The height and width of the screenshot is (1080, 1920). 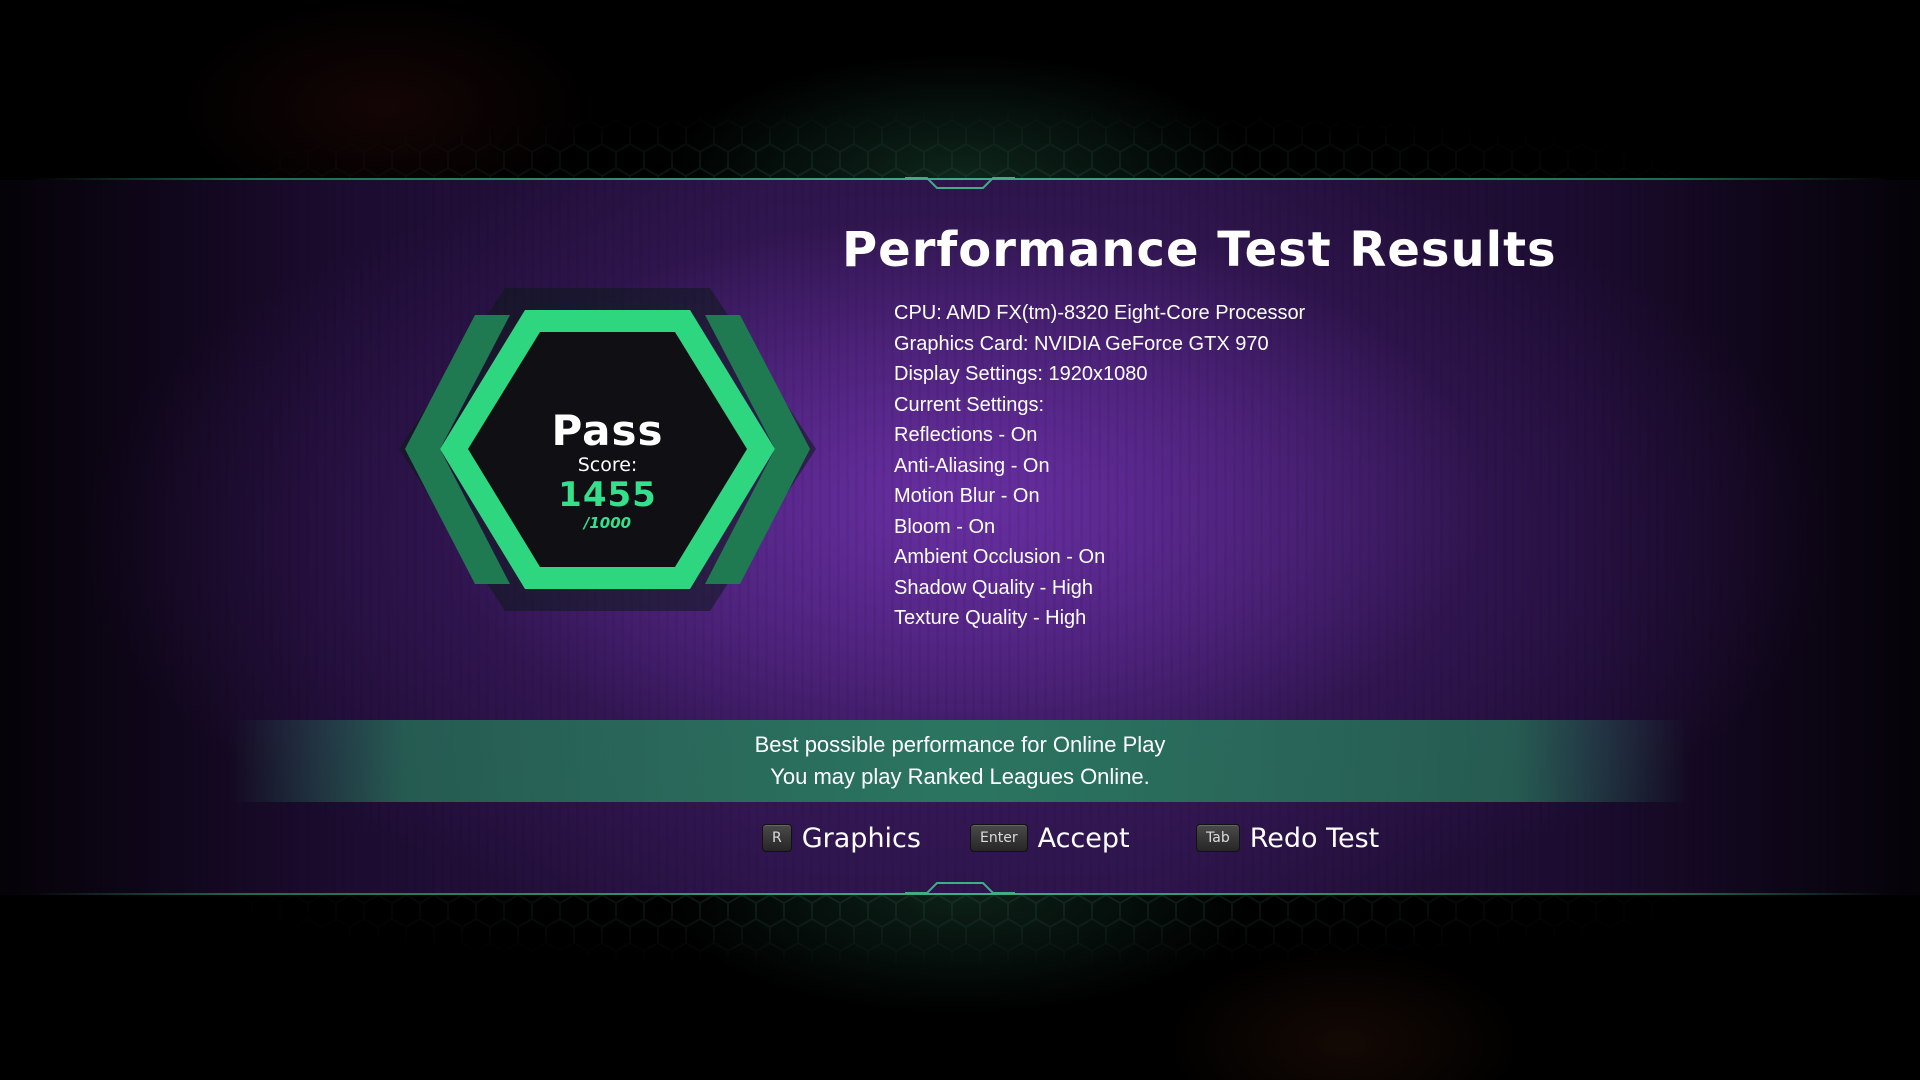 What do you see at coordinates (1081, 343) in the screenshot?
I see `gpu-info: Graphics Card: NVIDIA GeForce GTX 970` at bounding box center [1081, 343].